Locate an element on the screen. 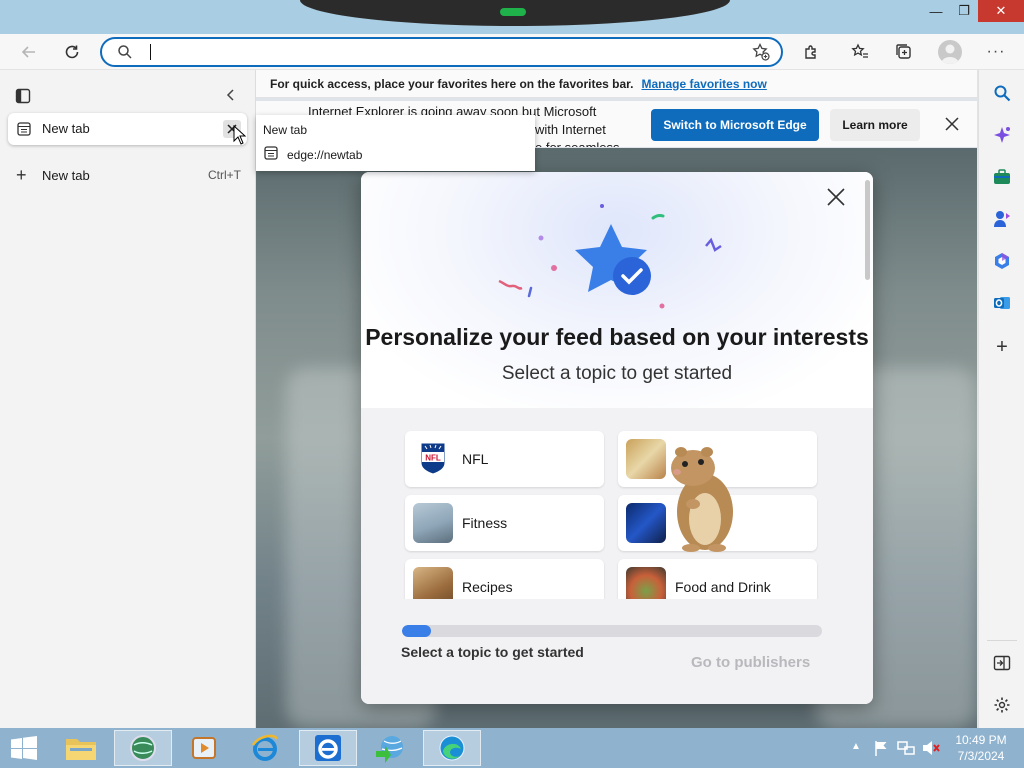 This screenshot has width=1024, height=768. volume-muted-icon is located at coordinates (931, 748).